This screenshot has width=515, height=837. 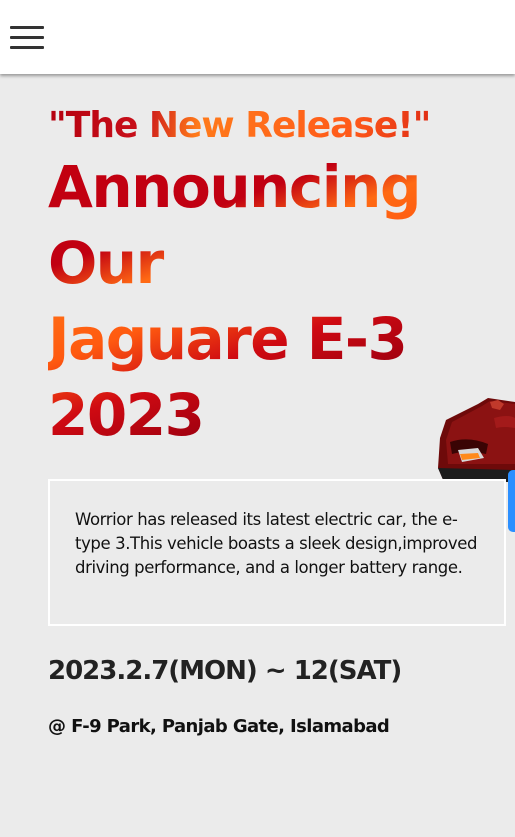 I want to click on hamburger-menu-icon, so click(x=27, y=38).